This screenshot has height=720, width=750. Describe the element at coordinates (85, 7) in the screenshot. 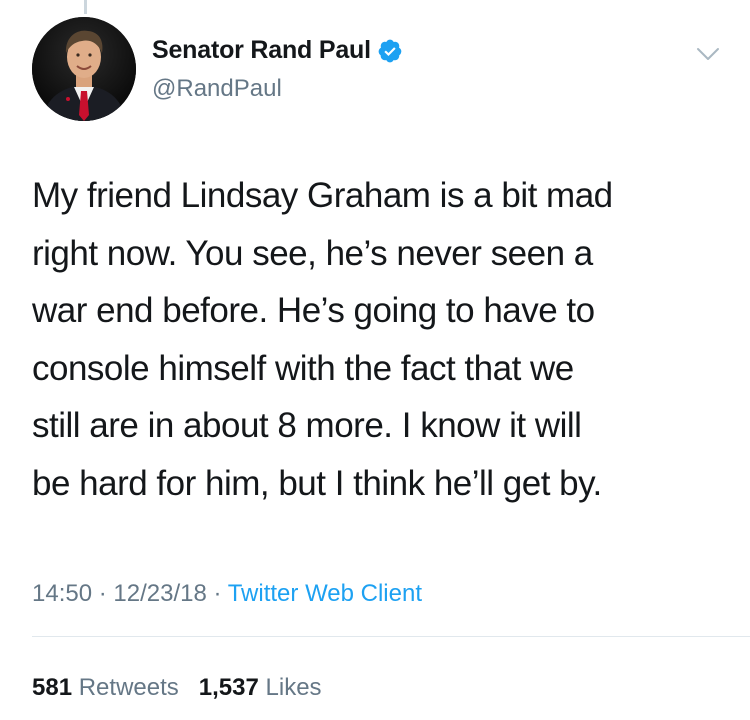

I see `thread-connector-line` at that location.